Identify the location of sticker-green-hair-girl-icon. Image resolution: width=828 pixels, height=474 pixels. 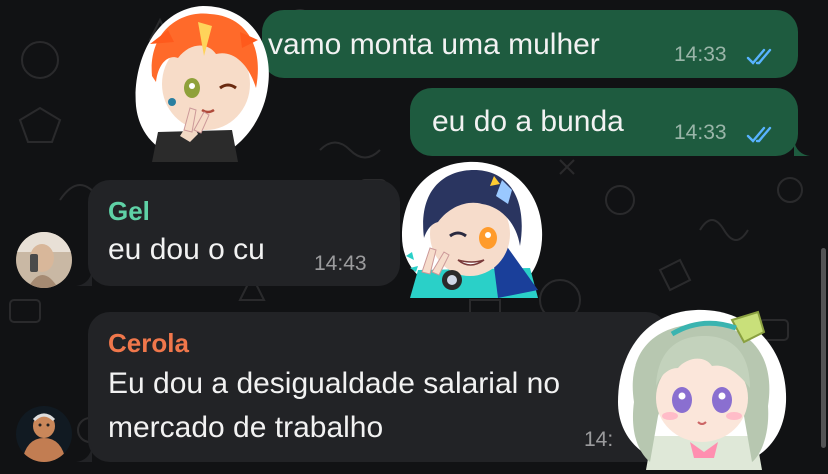
(702, 389).